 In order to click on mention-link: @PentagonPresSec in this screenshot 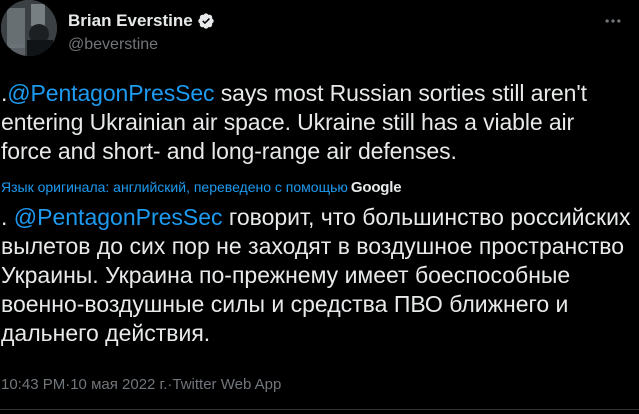, I will do `click(110, 93)`.